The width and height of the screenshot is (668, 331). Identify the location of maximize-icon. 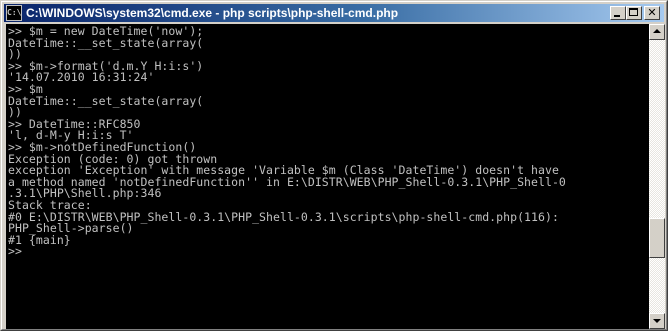
(633, 12).